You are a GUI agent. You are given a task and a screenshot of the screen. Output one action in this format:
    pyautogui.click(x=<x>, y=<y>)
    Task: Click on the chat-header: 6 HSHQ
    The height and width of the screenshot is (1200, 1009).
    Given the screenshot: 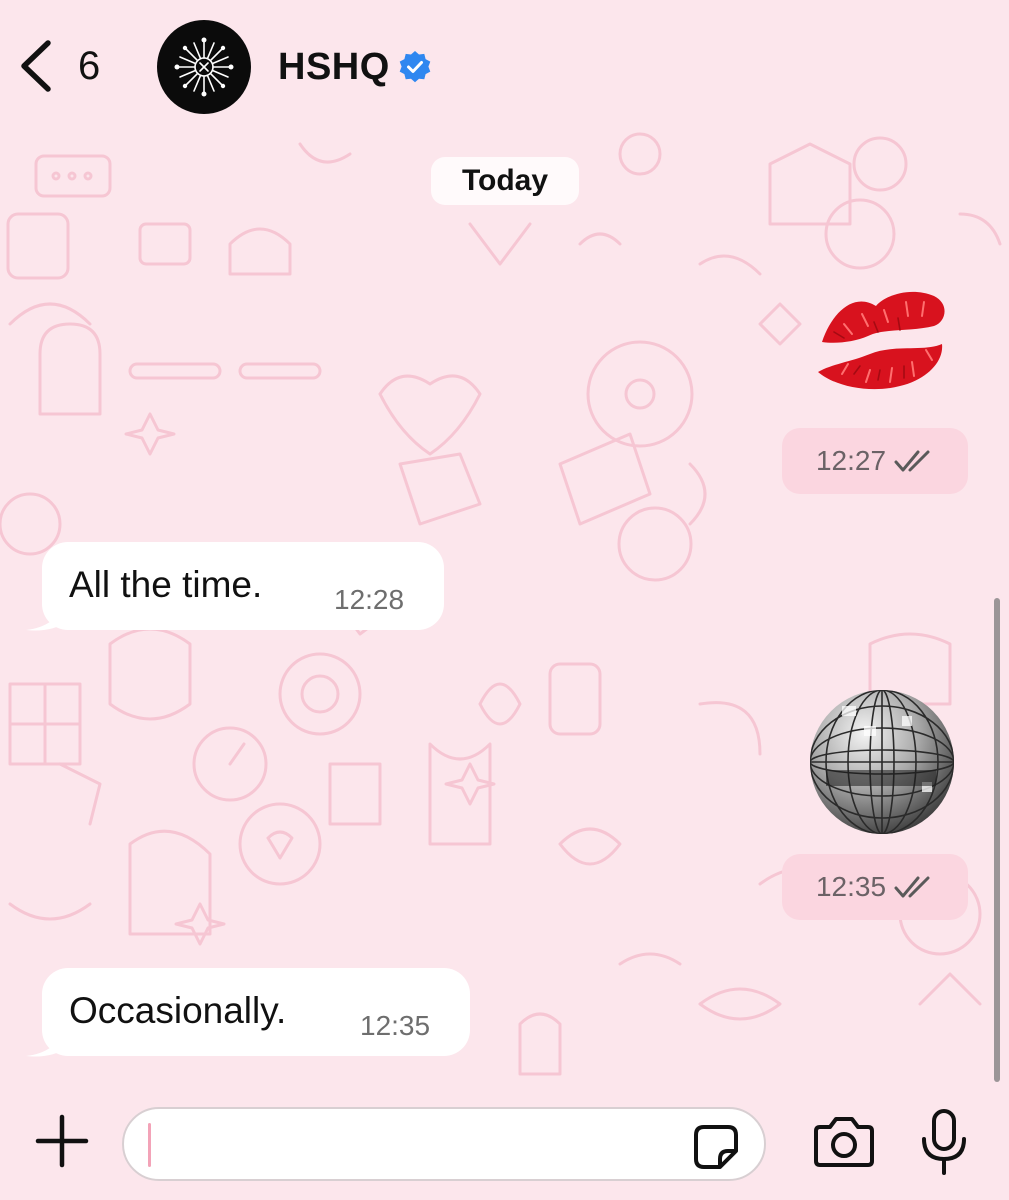 What is the action you would take?
    pyautogui.click(x=504, y=62)
    